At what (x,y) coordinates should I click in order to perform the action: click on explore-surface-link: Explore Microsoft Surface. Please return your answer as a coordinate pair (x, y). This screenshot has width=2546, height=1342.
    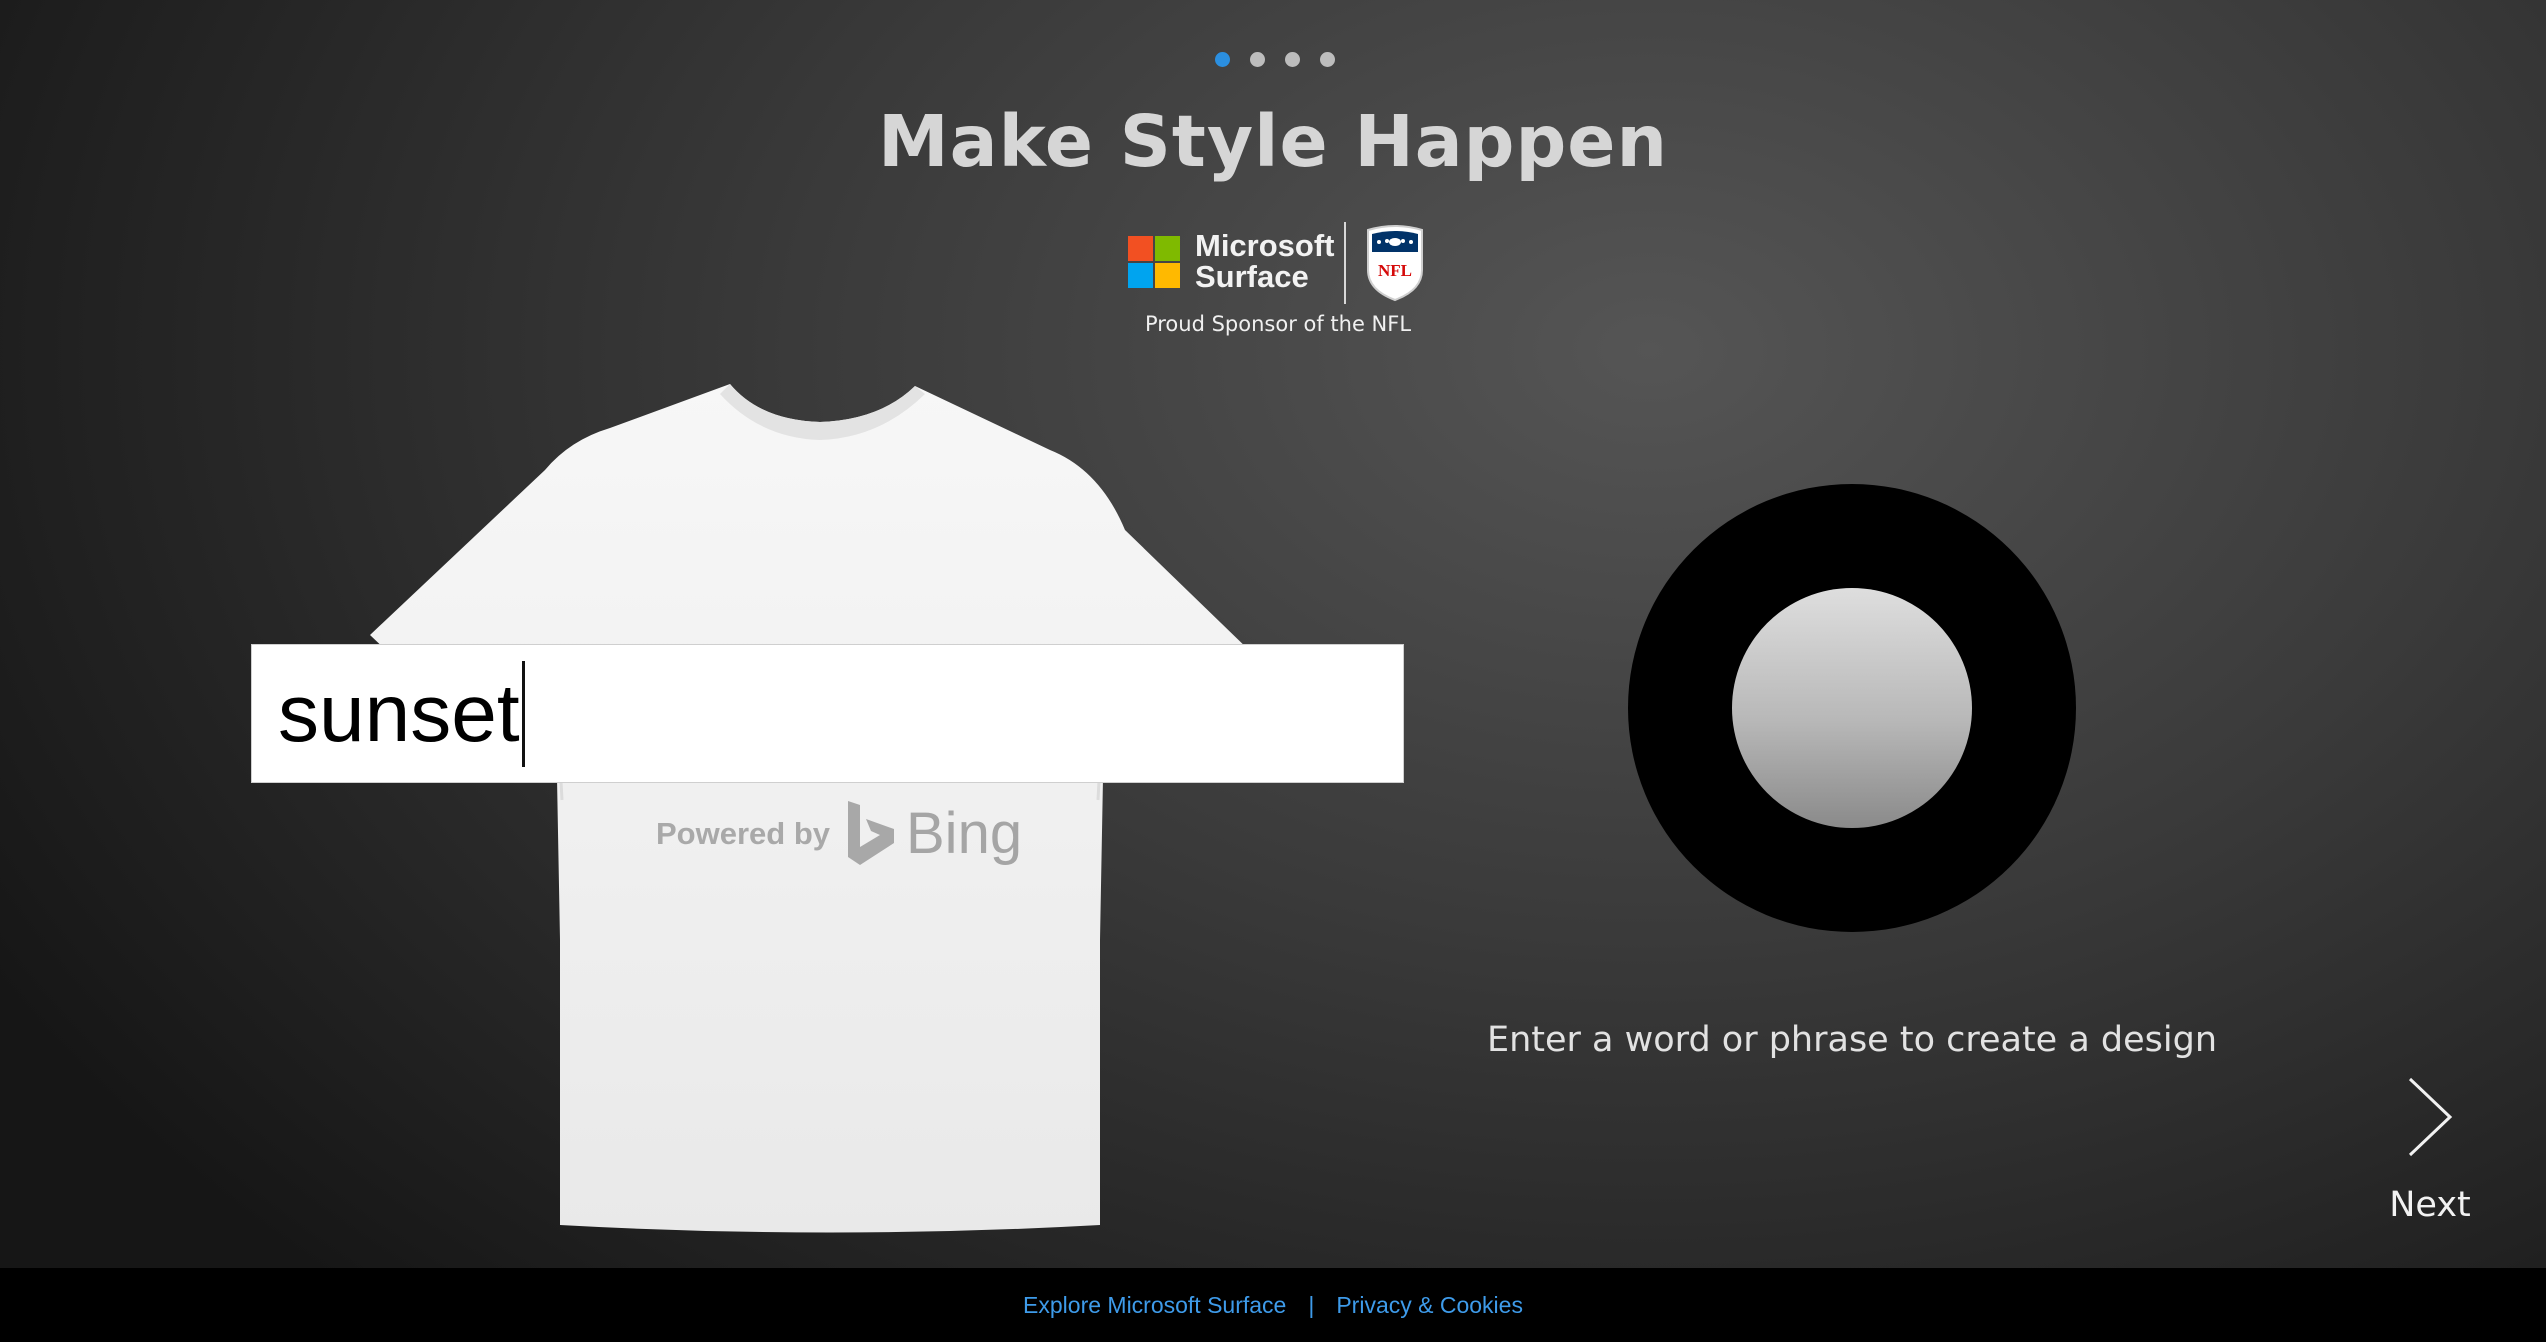
    Looking at the image, I should click on (1154, 1305).